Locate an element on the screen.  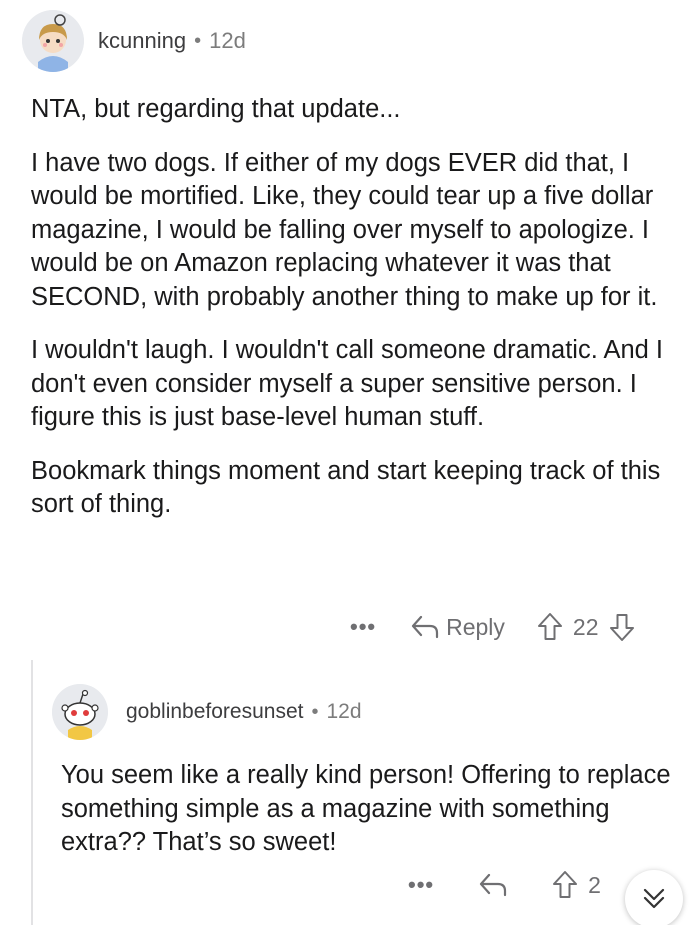
chevron-double-down-icon is located at coordinates (654, 899).